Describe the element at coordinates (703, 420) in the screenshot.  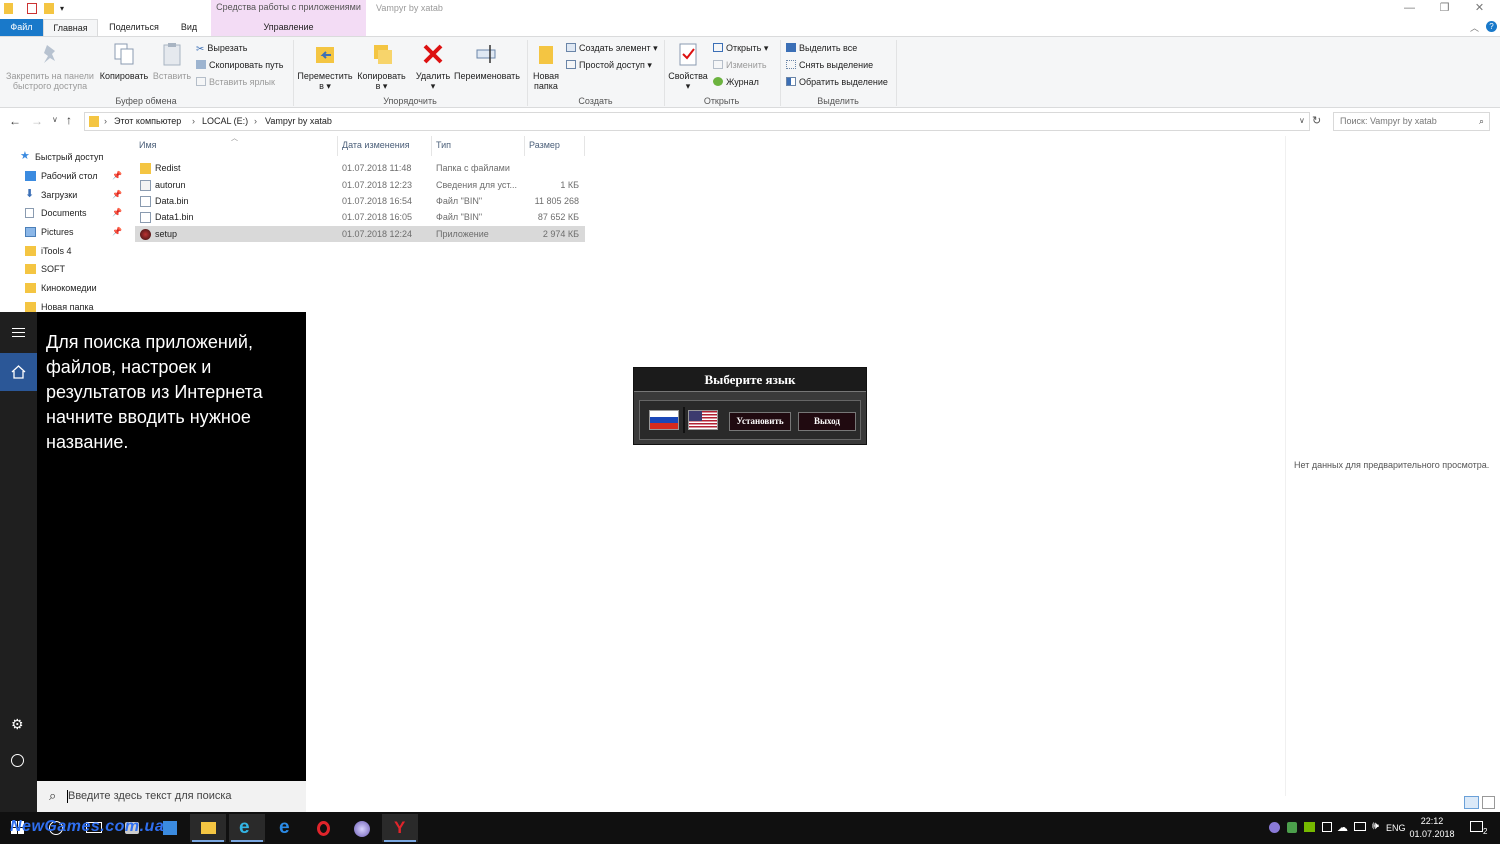
I see `us-flag-icon` at that location.